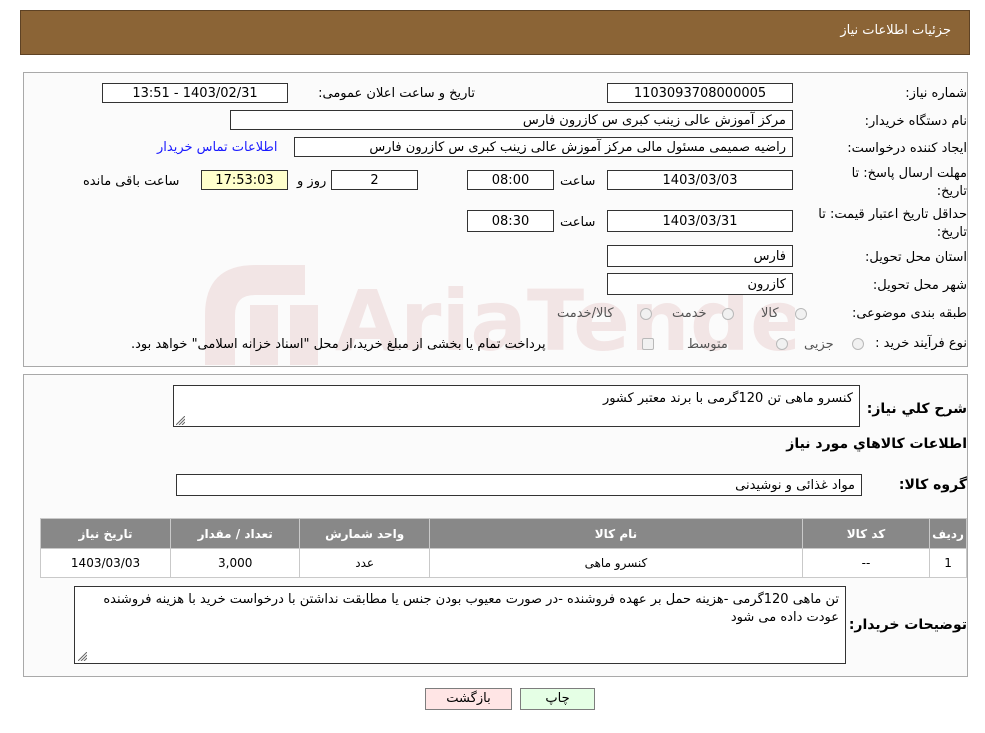  What do you see at coordinates (819, 344) in the screenshot?
I see `process-option-minor: جزیی` at bounding box center [819, 344].